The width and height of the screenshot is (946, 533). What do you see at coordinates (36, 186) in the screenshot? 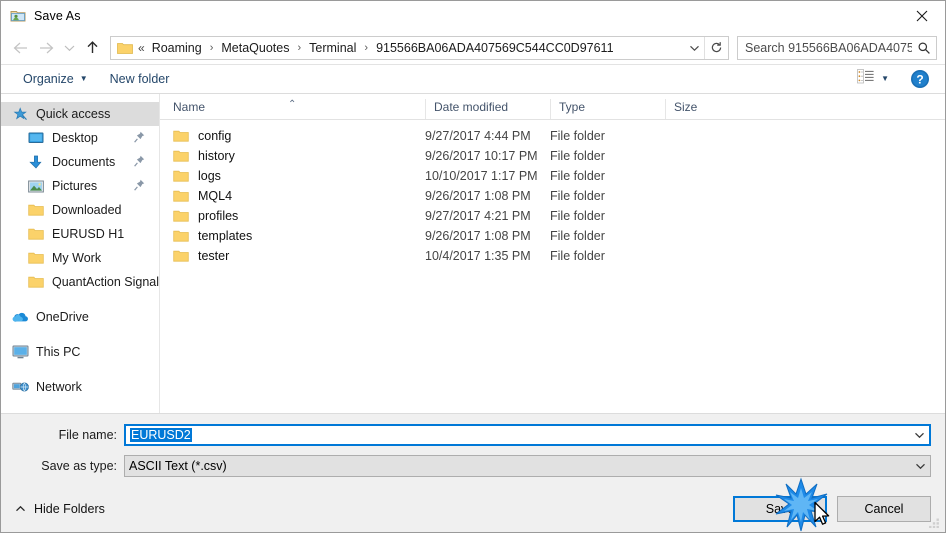
I see `pictures-icon` at bounding box center [36, 186].